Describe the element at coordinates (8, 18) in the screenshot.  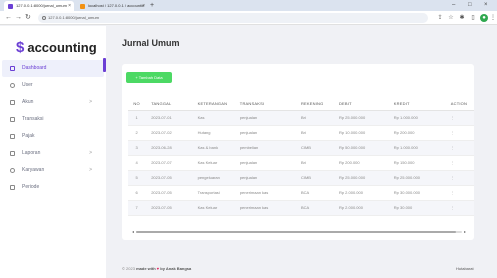
I see `back-icon: ←` at that location.